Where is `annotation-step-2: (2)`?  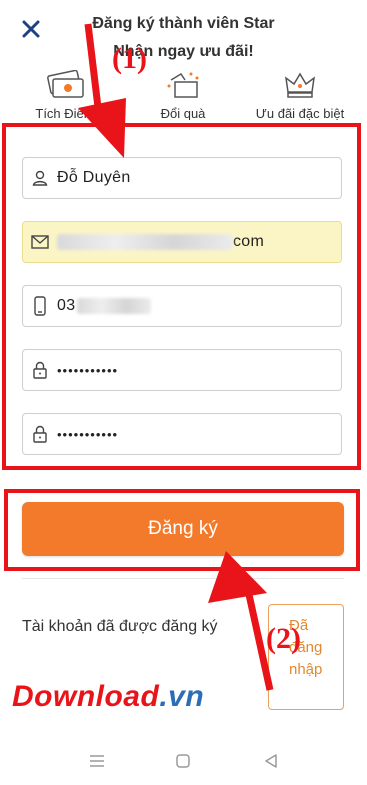 annotation-step-2: (2) is located at coordinates (283, 638).